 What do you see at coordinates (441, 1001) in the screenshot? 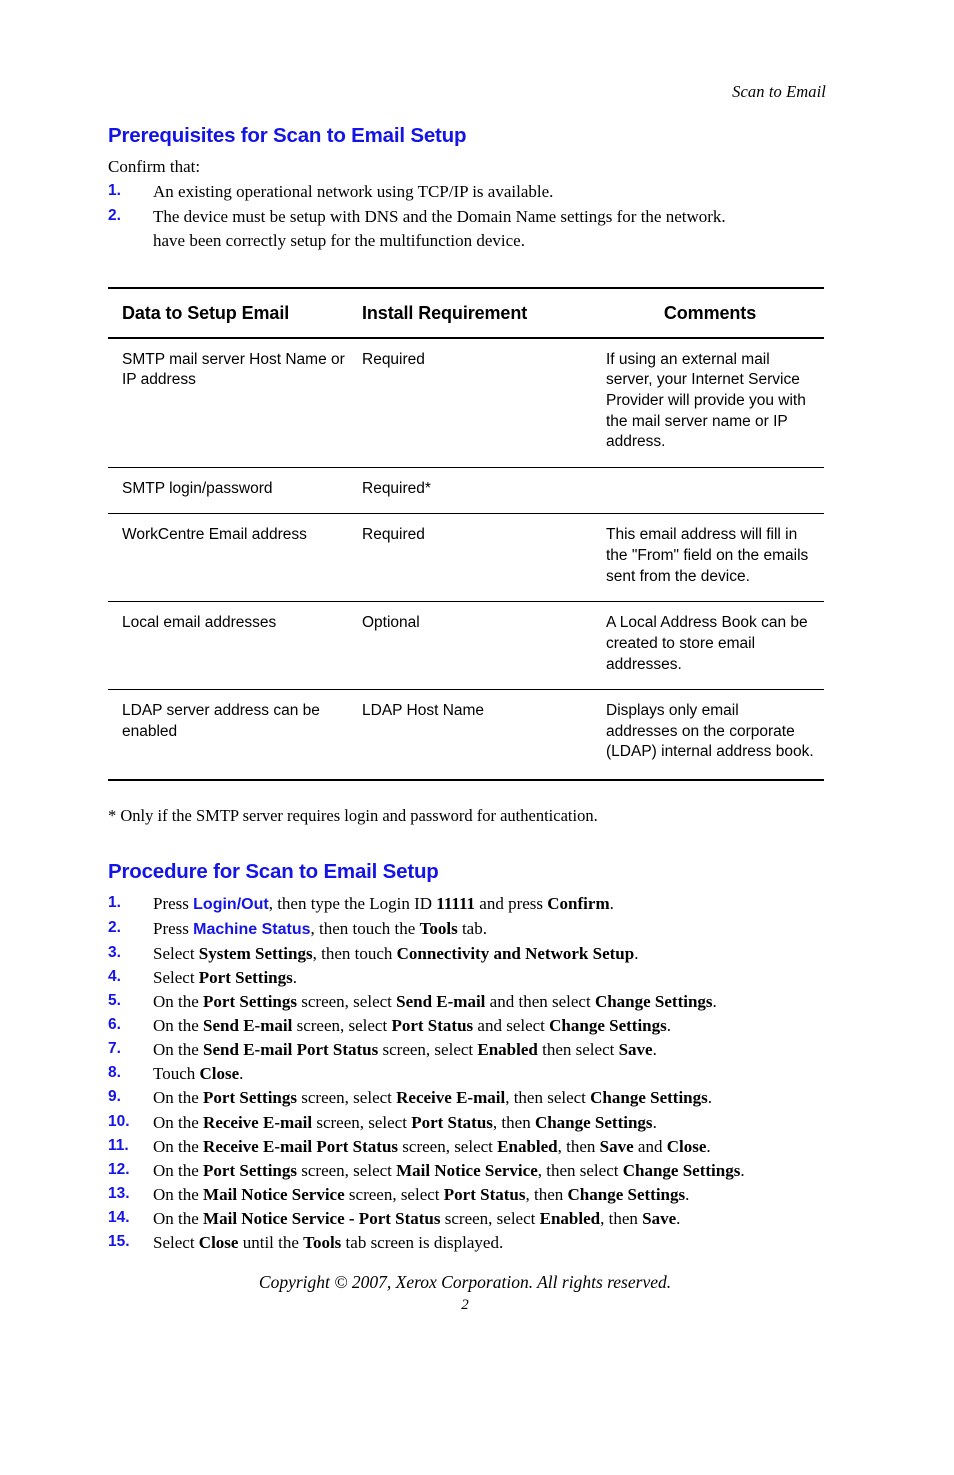
I see `ui-control-name: Send E-mail` at bounding box center [441, 1001].